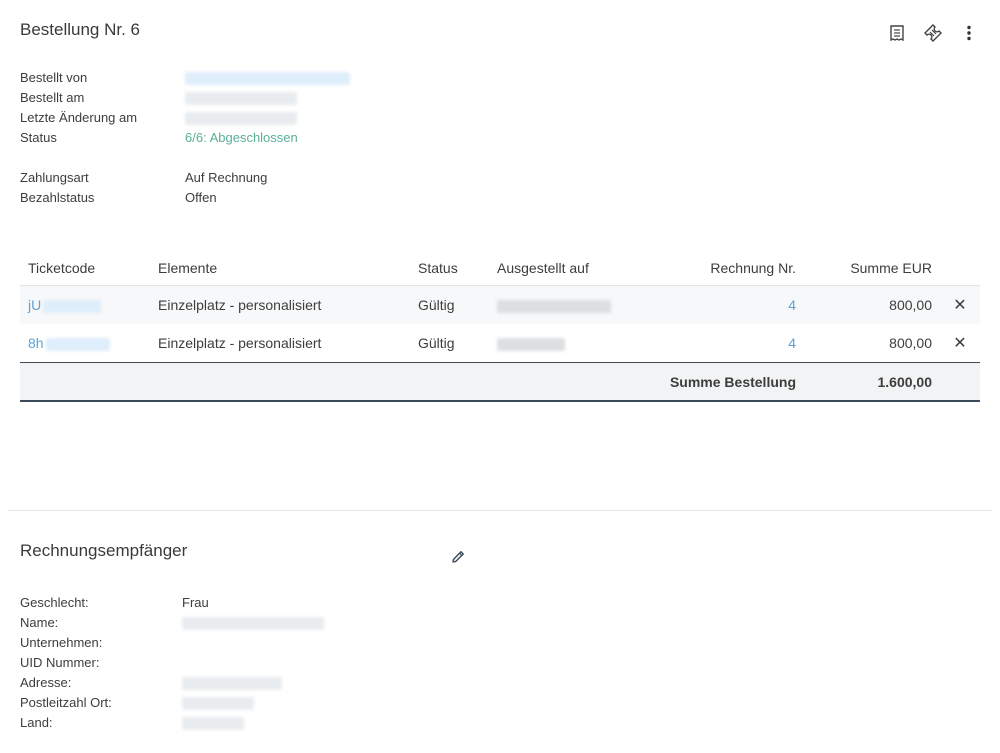 The image size is (1000, 753). I want to click on address-row: Adresse:, so click(172, 683).